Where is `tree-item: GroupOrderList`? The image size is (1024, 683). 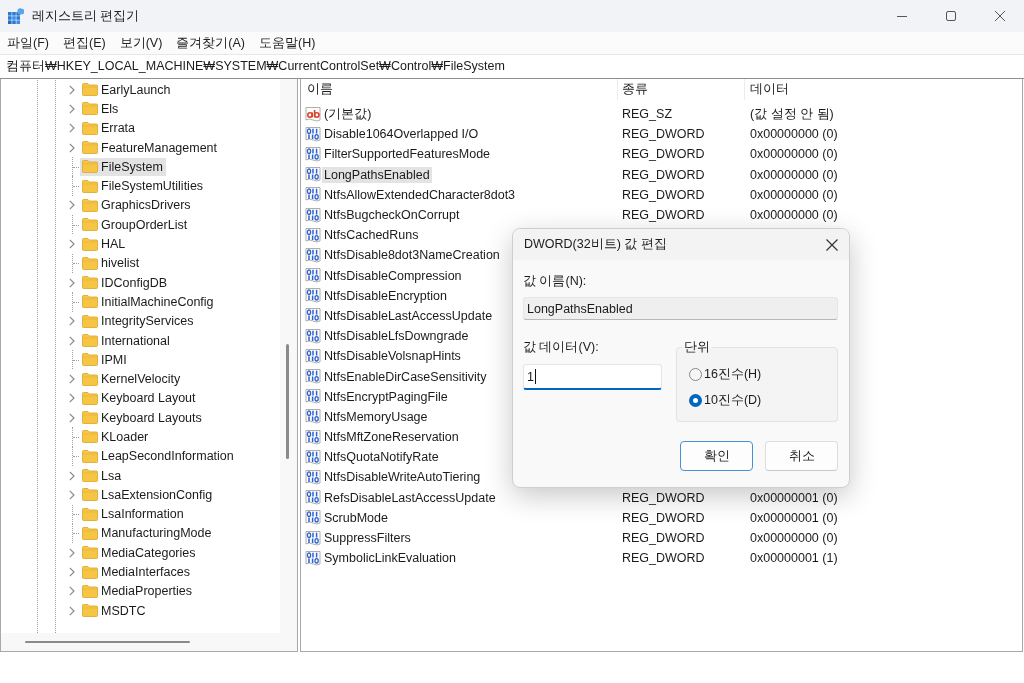 tree-item: GroupOrderList is located at coordinates (135, 224).